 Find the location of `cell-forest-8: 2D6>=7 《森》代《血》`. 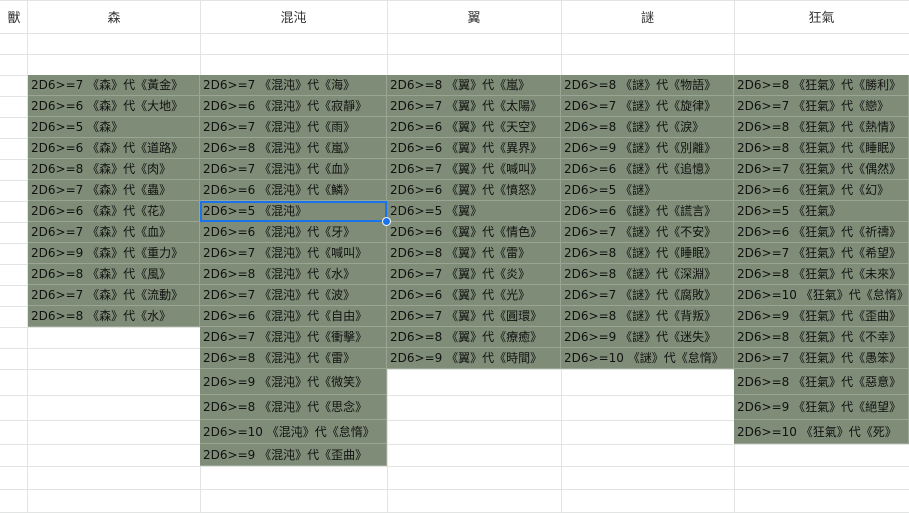

cell-forest-8: 2D6>=7 《森》代《血》 is located at coordinates (114, 232).